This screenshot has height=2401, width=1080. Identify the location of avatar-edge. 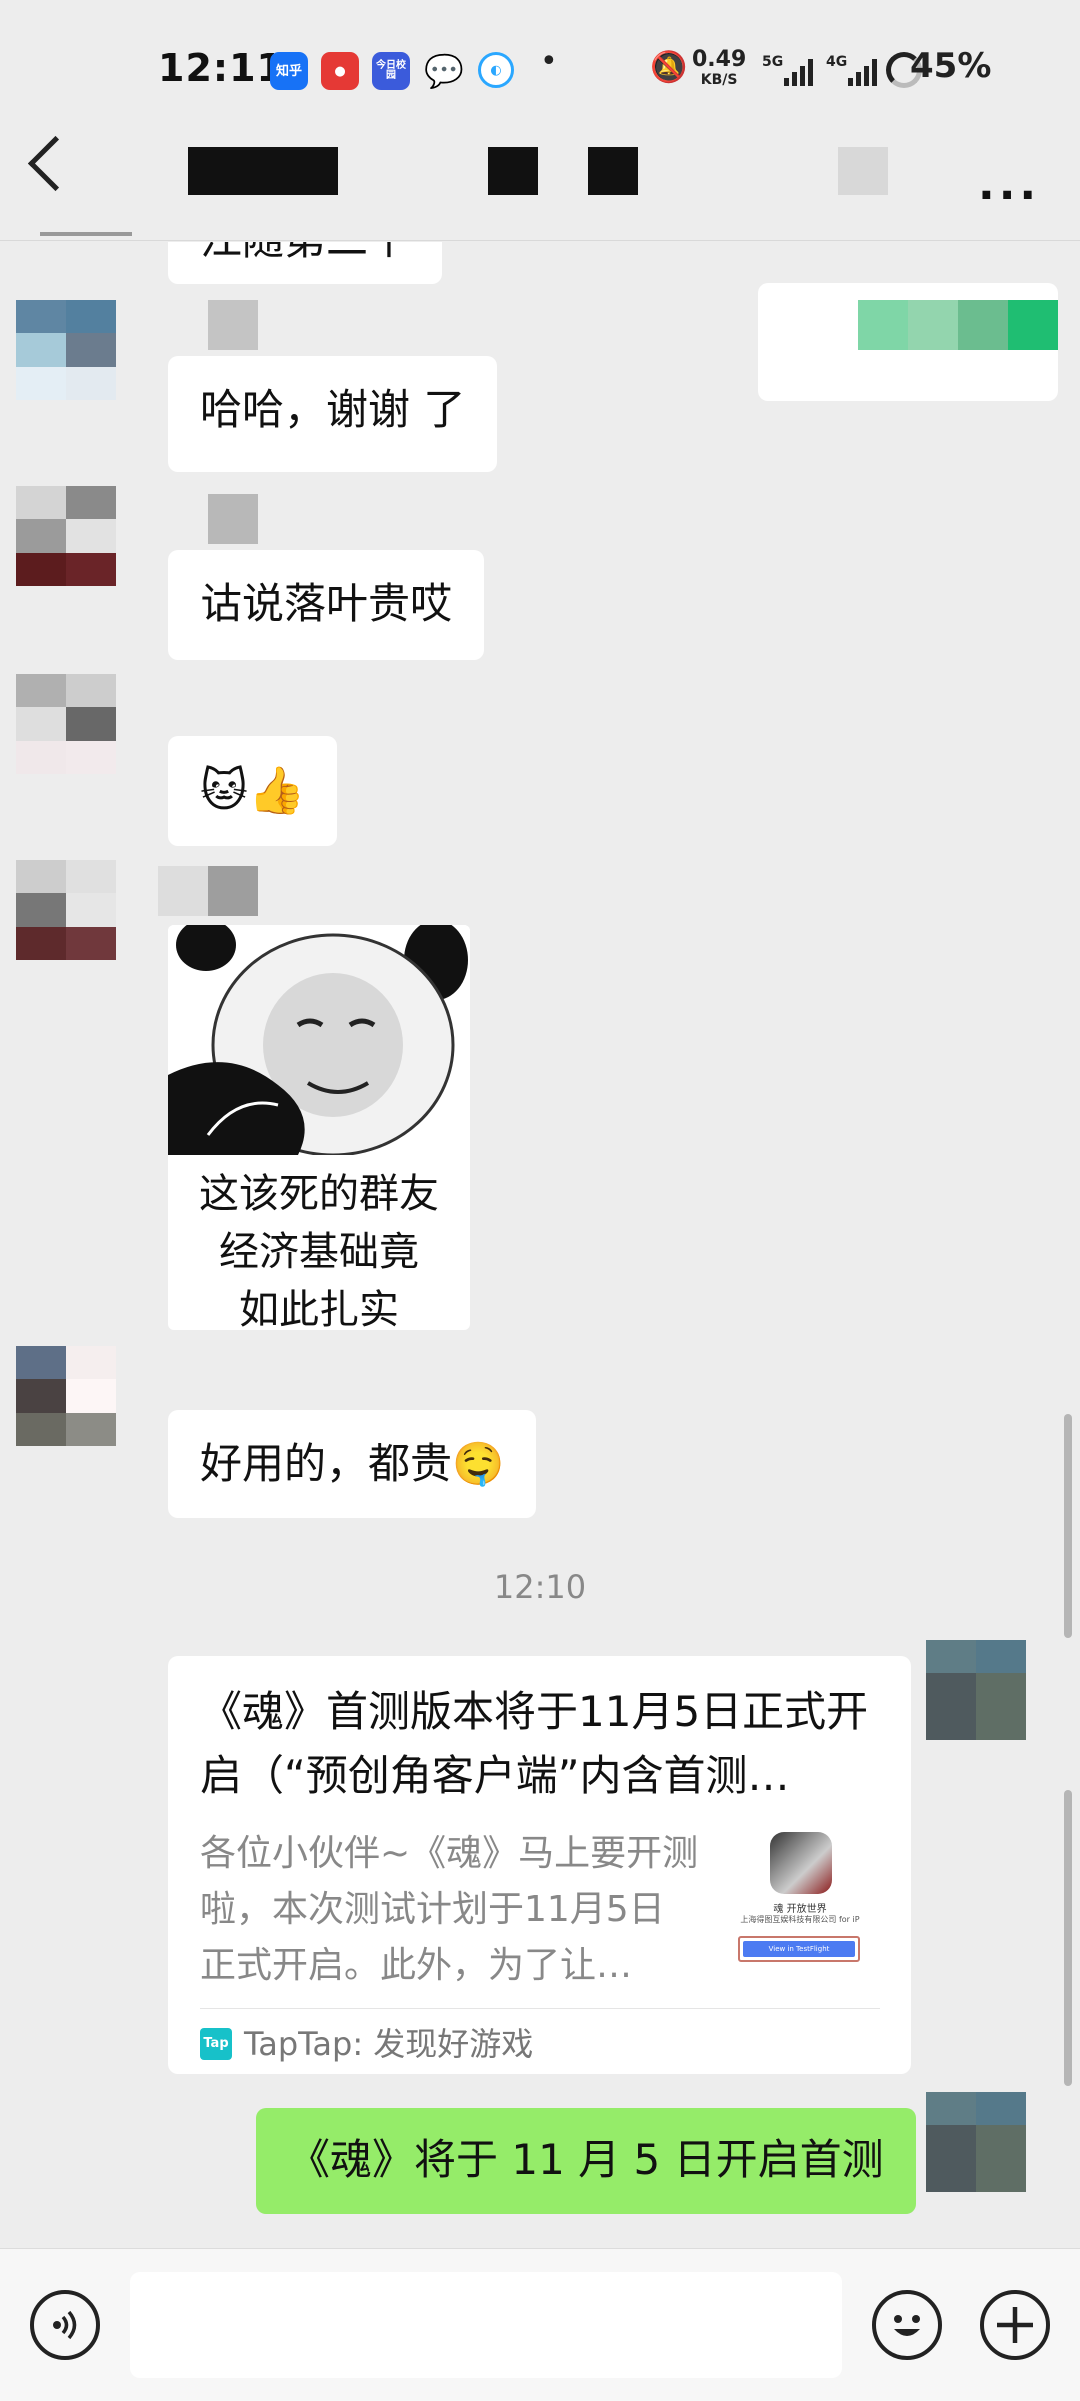
(86, 234).